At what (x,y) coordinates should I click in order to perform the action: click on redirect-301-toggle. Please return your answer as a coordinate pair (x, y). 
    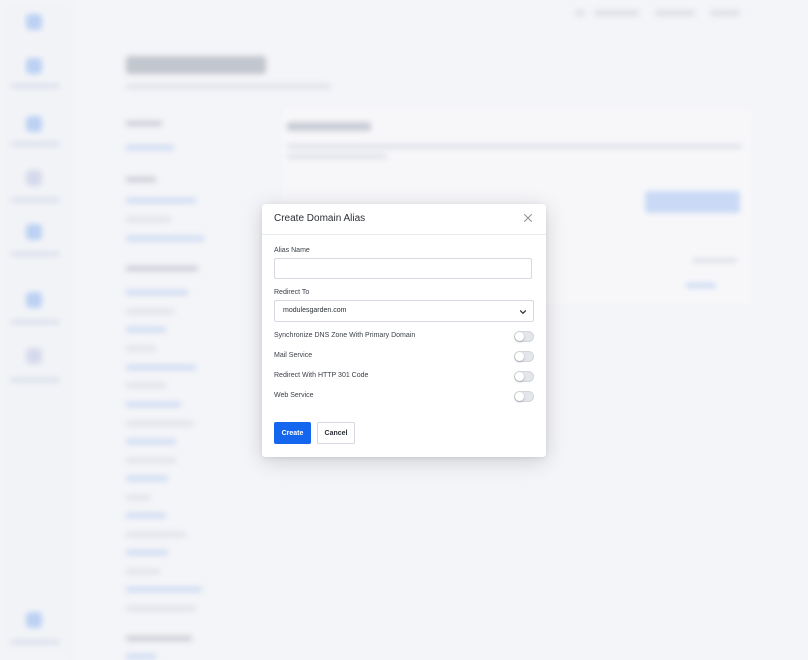
    Looking at the image, I should click on (524, 376).